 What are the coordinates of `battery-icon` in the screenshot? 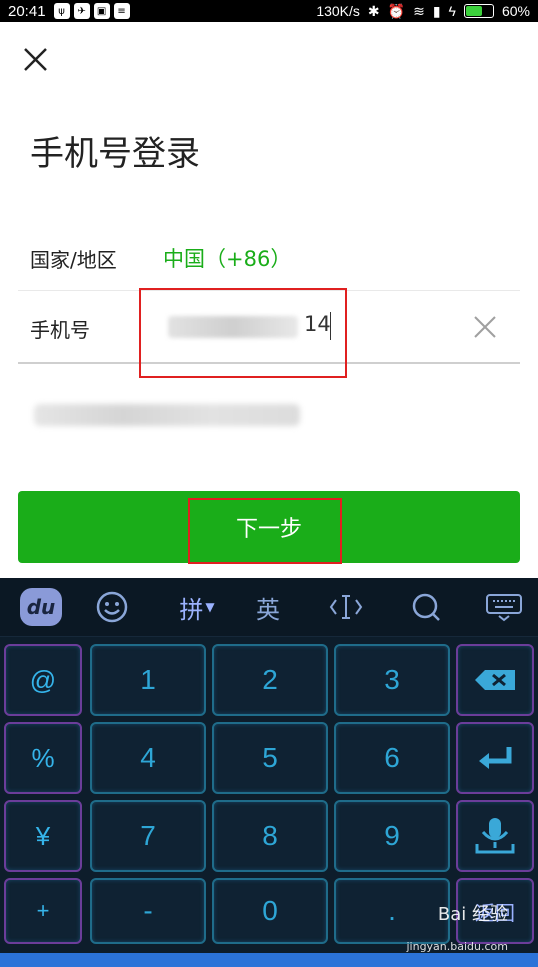 It's located at (478, 11).